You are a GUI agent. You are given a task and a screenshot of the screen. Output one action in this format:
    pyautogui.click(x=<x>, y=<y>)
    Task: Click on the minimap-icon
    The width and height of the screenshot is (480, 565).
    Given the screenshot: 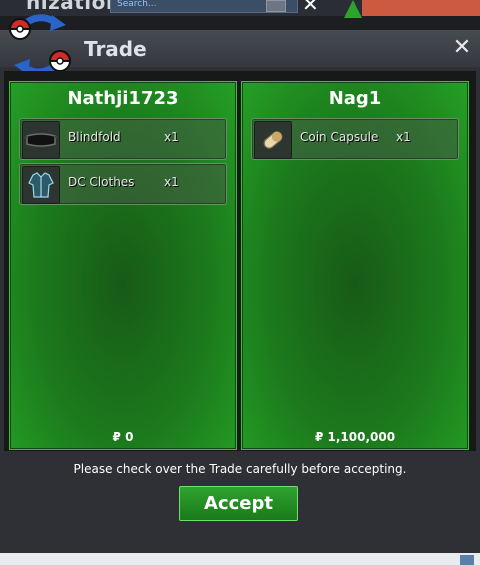 What is the action you would take?
    pyautogui.click(x=467, y=560)
    